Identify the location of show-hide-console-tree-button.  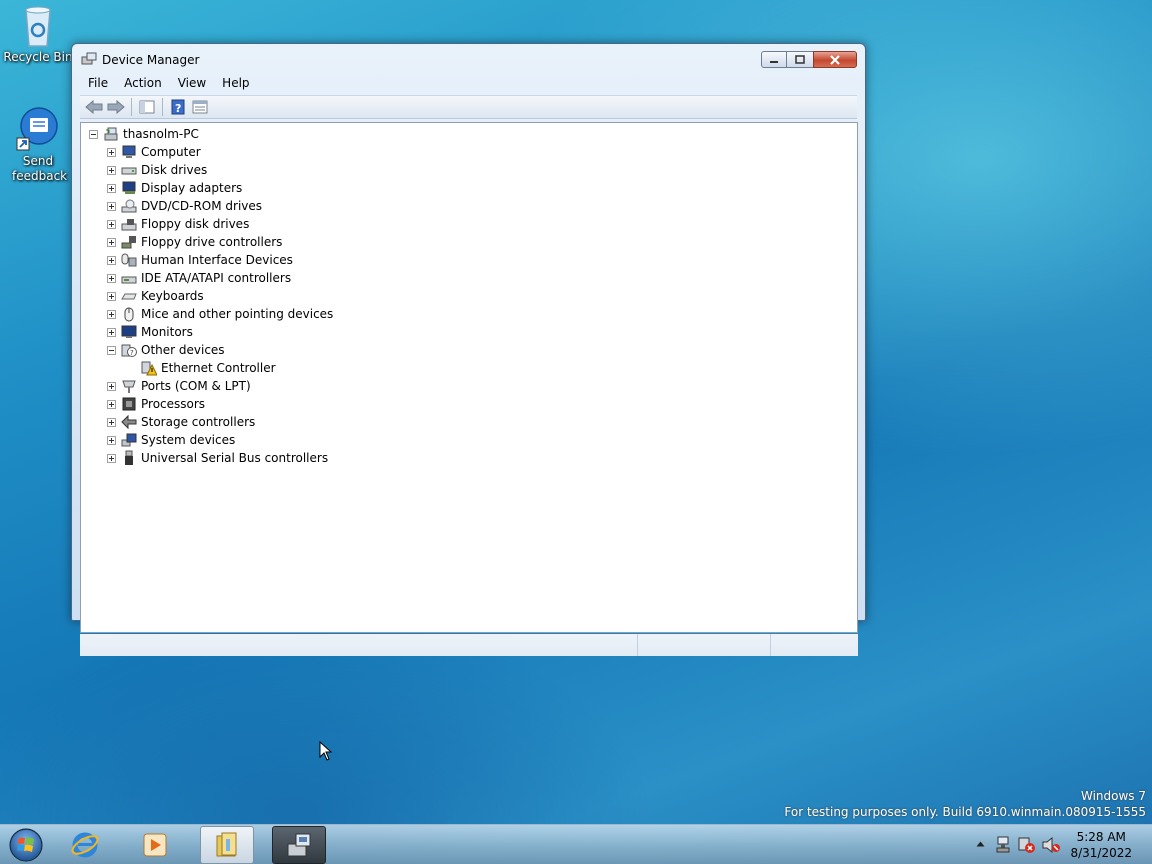
(147, 107).